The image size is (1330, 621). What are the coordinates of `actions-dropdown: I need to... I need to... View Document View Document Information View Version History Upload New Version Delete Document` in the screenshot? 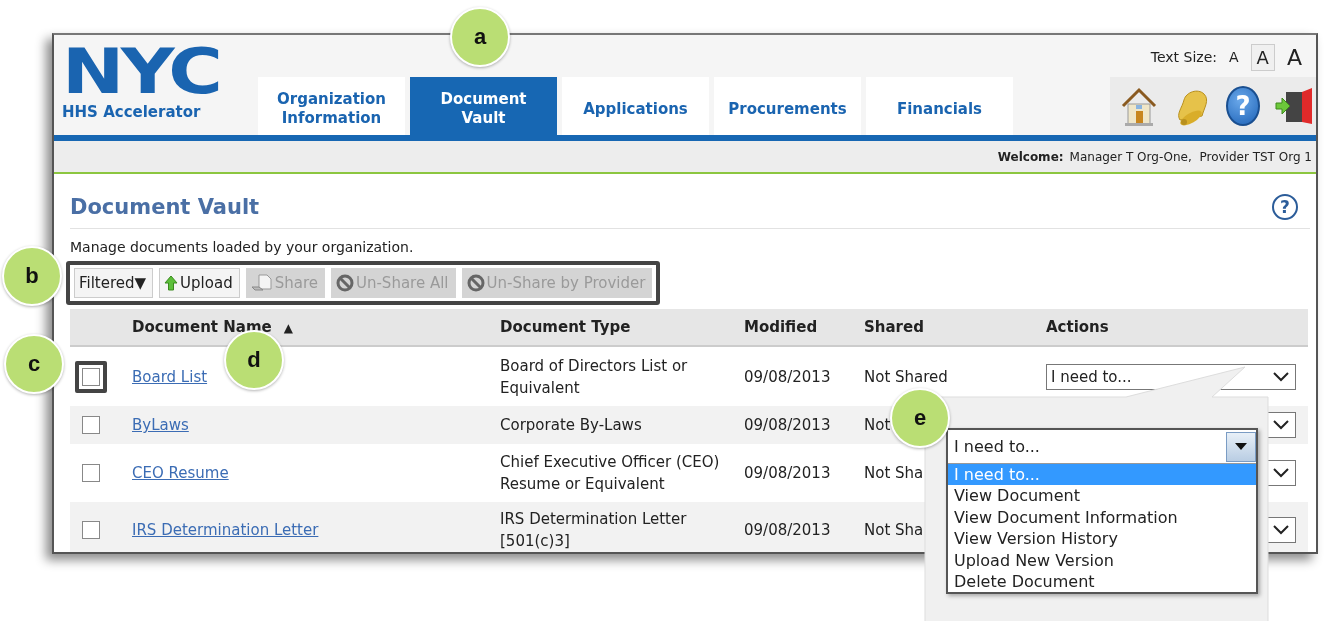 It's located at (1102, 511).